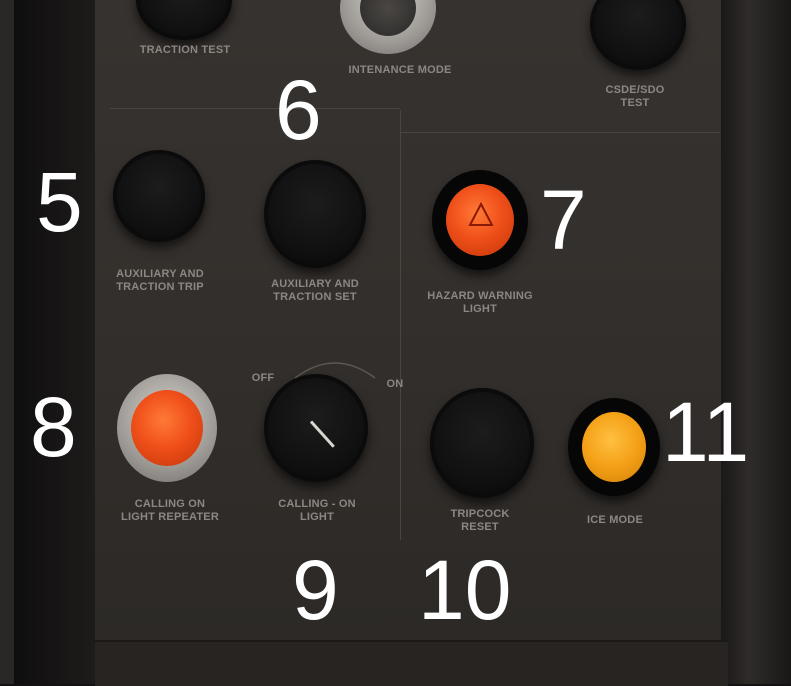 Image resolution: width=791 pixels, height=686 pixels. What do you see at coordinates (480, 520) in the screenshot?
I see `tripcock-reset-label: TRIPCOCK RESET` at bounding box center [480, 520].